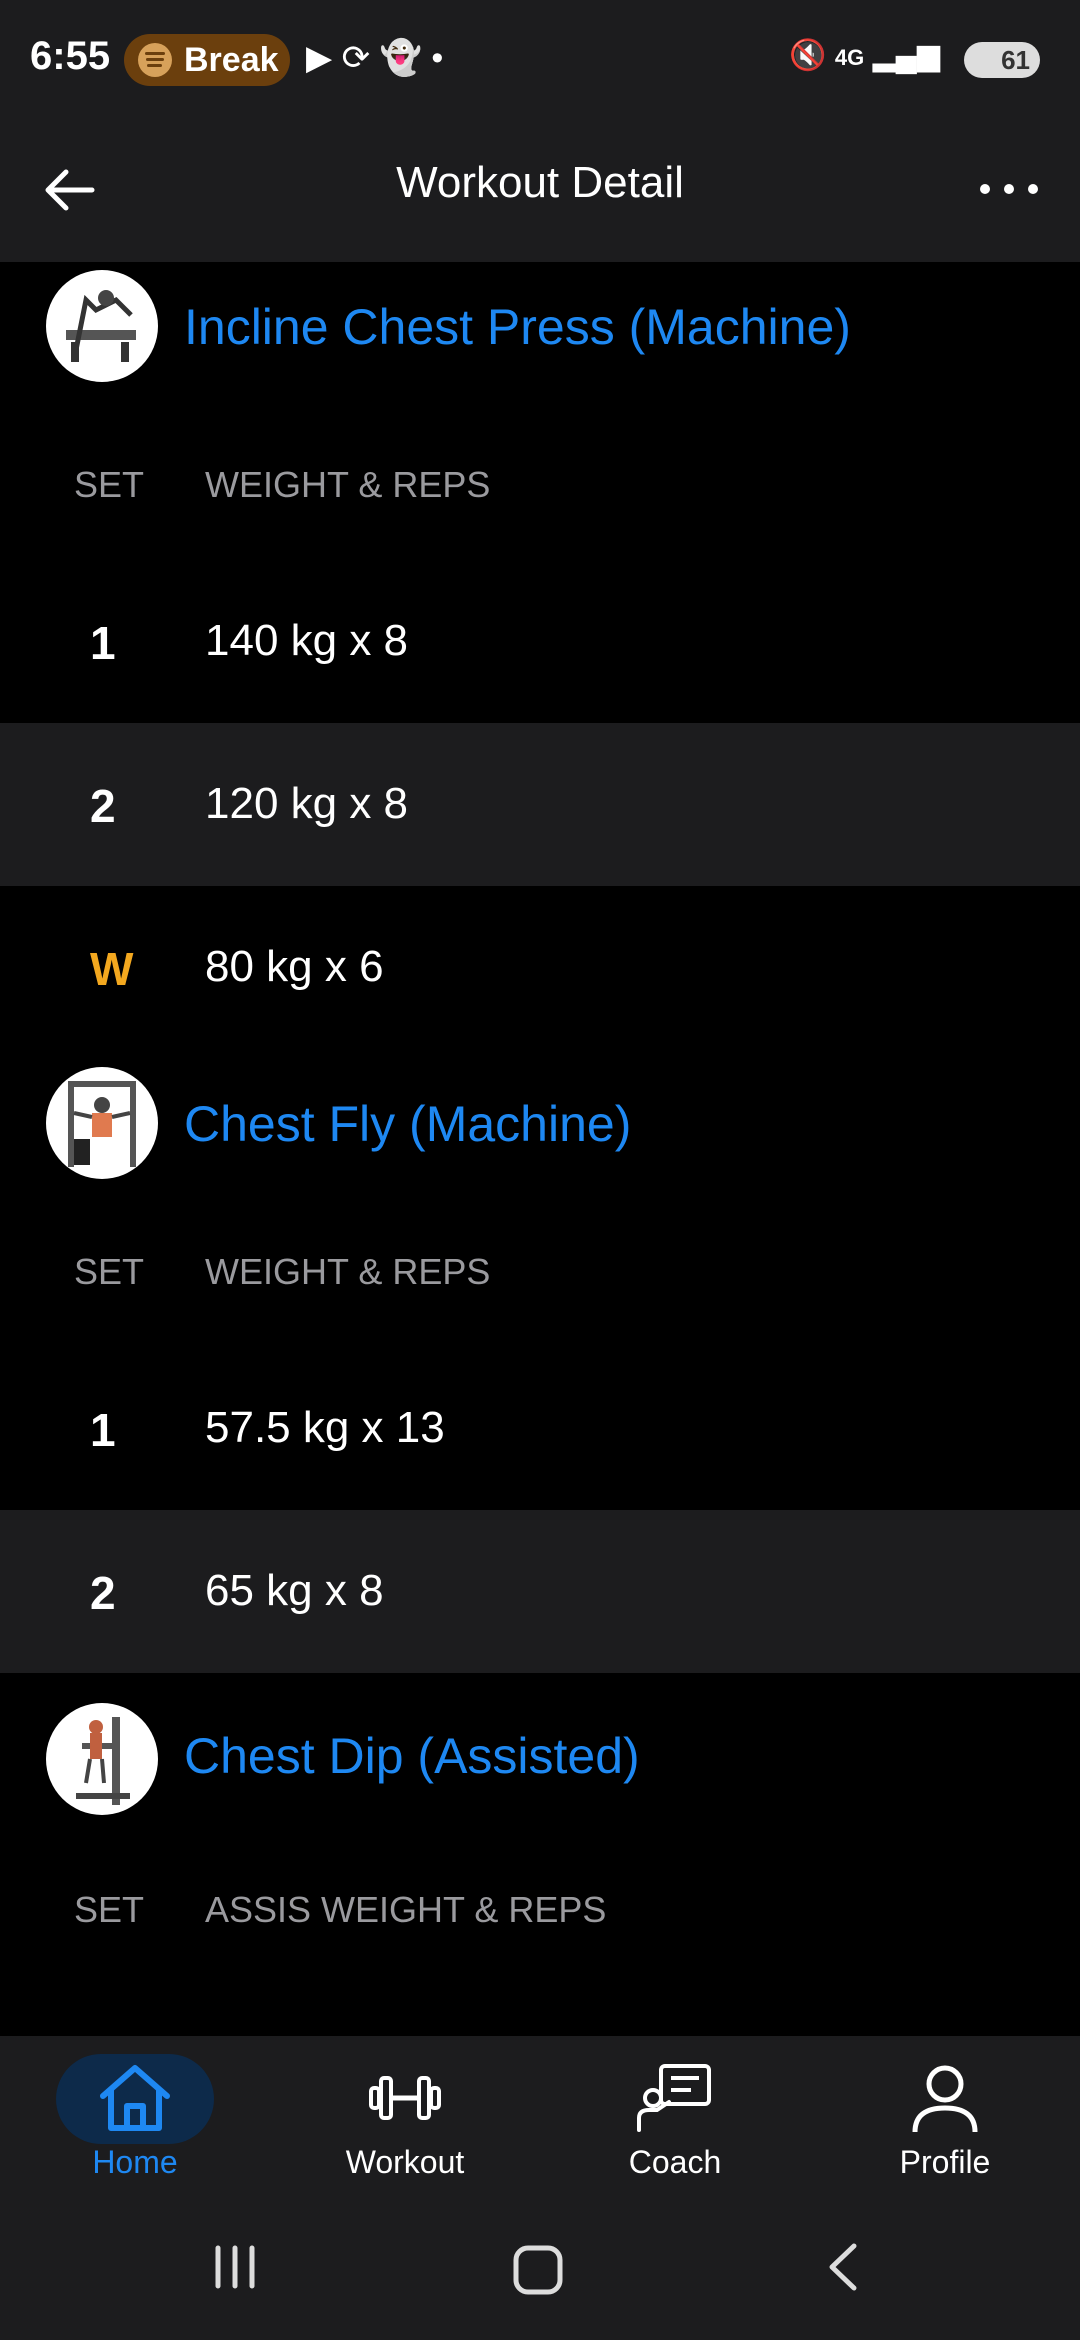 This screenshot has width=1080, height=2340. I want to click on battery-level: 61, so click(1015, 60).